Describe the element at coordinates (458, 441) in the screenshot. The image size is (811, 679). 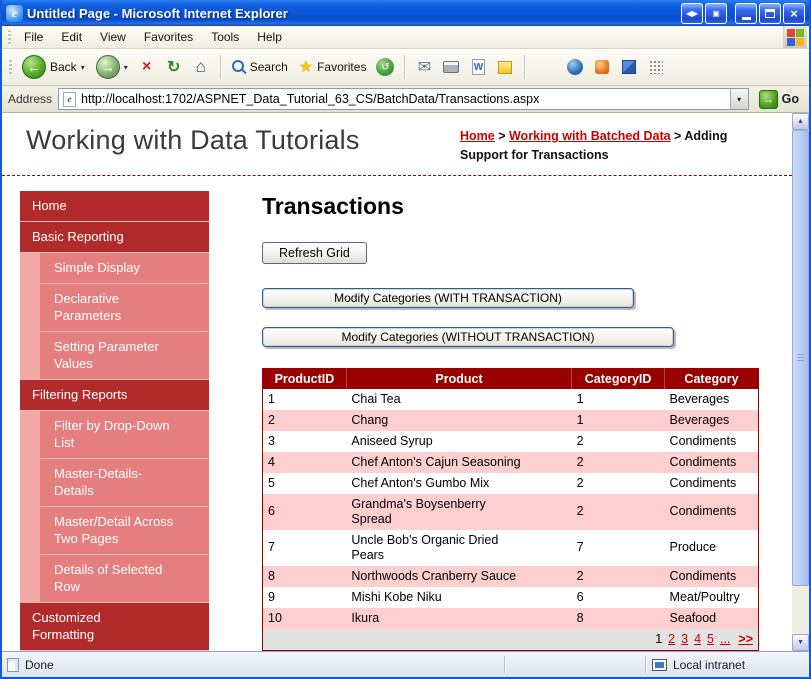
I see `cell-product: Aniseed Syrup` at that location.